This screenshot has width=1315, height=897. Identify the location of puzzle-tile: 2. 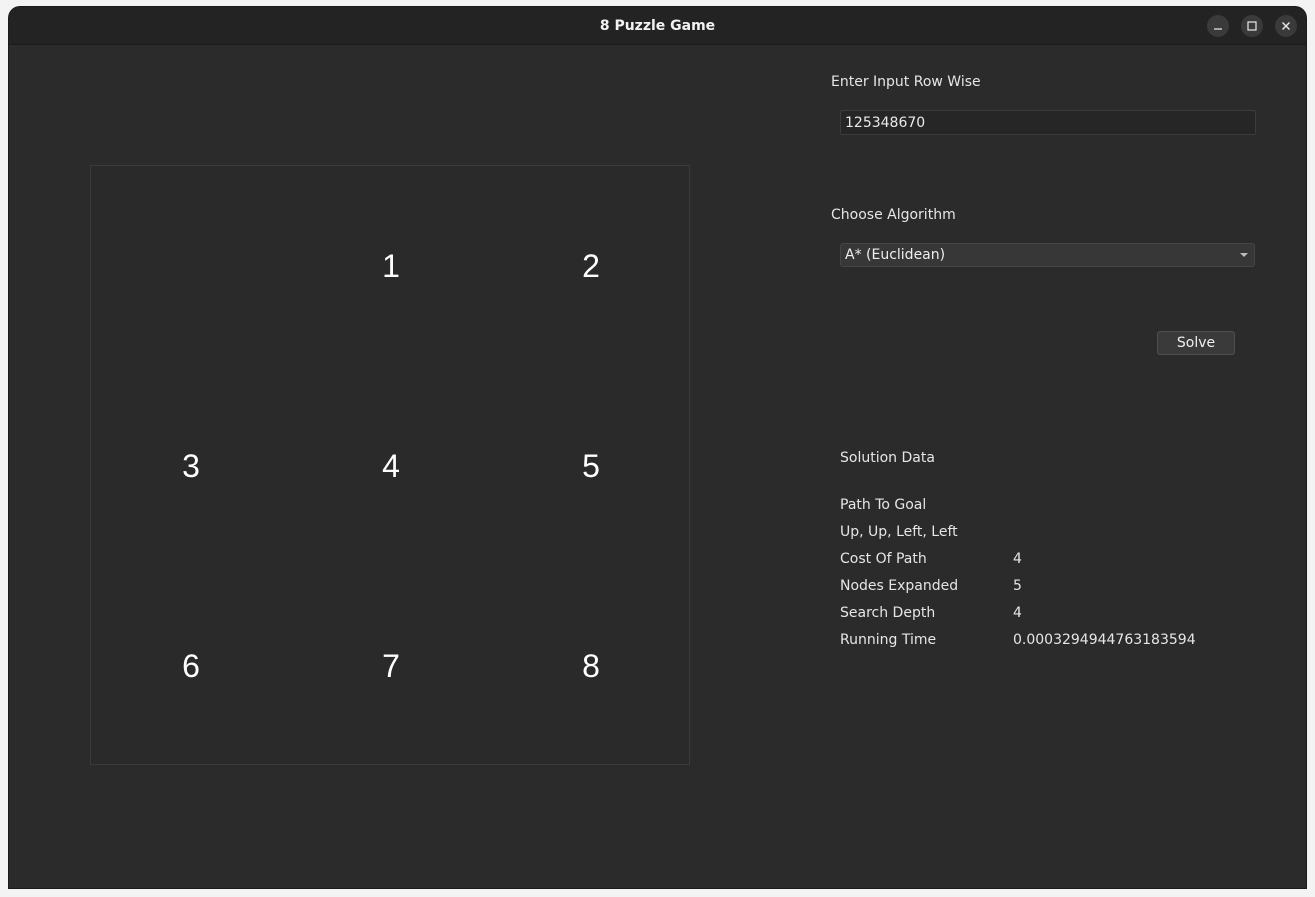
(591, 266).